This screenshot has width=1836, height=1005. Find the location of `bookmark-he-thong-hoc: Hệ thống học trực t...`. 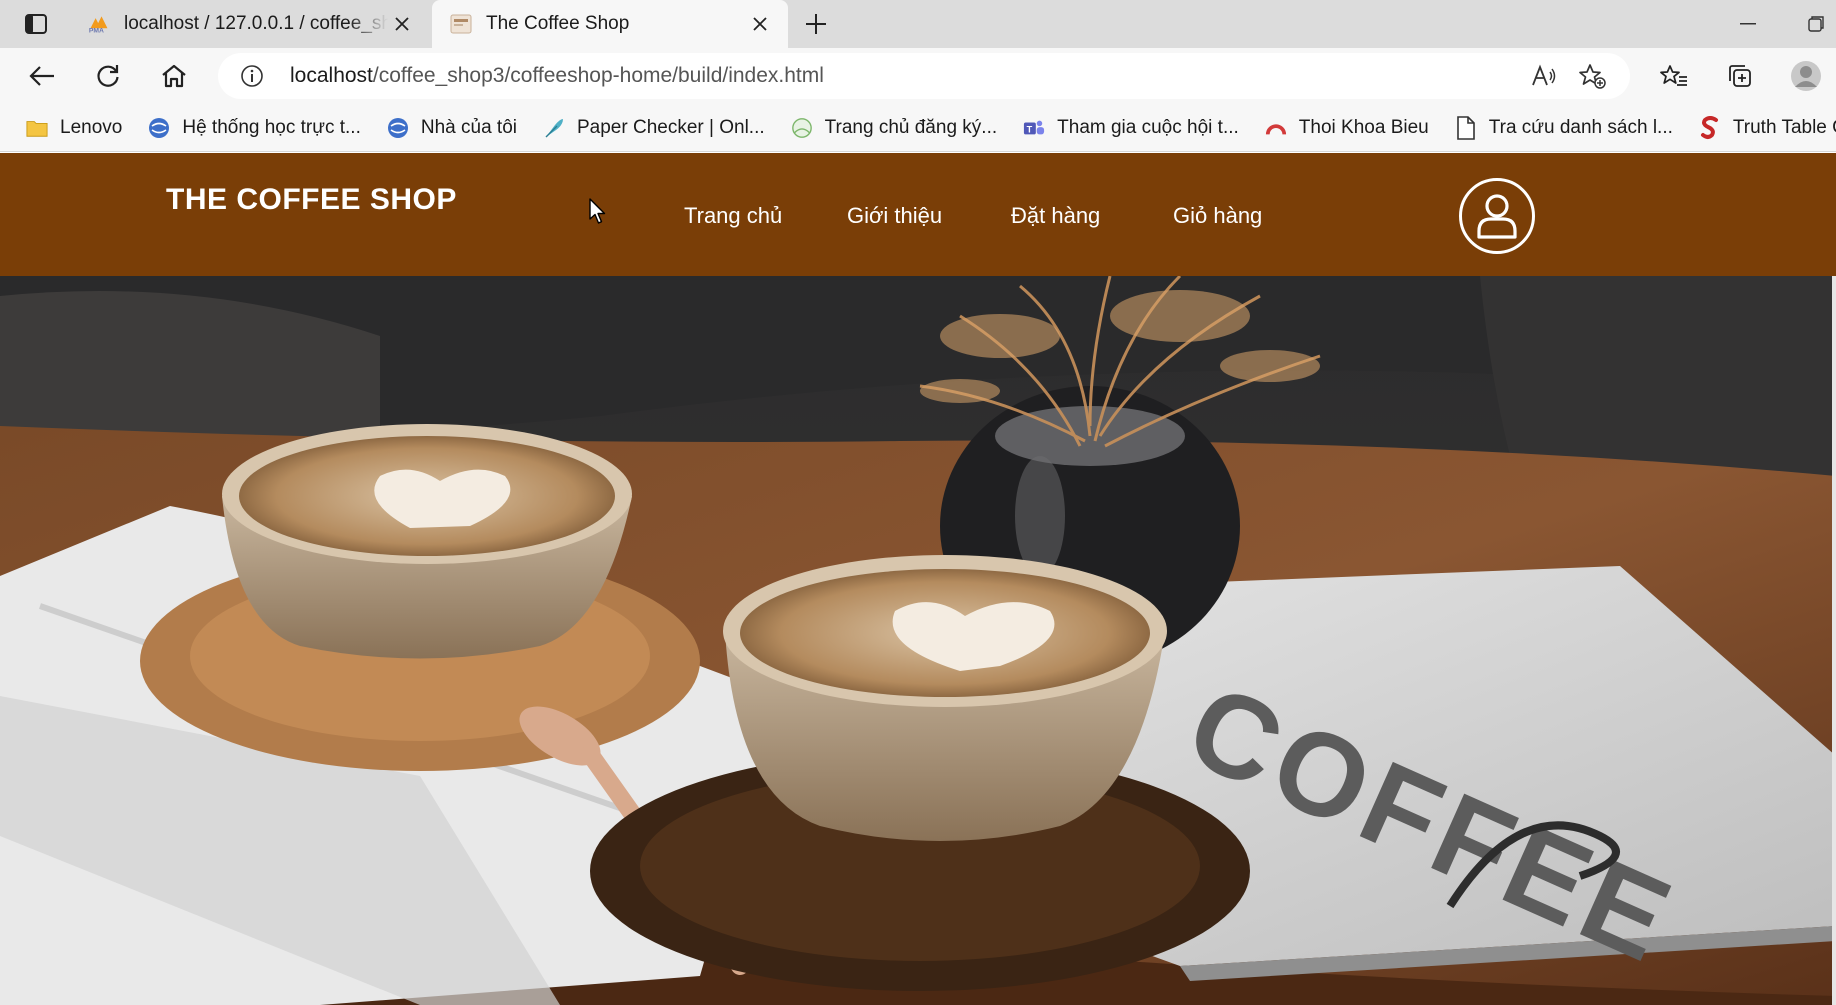

bookmark-he-thong-hoc: Hệ thống học trực t... is located at coordinates (254, 128).